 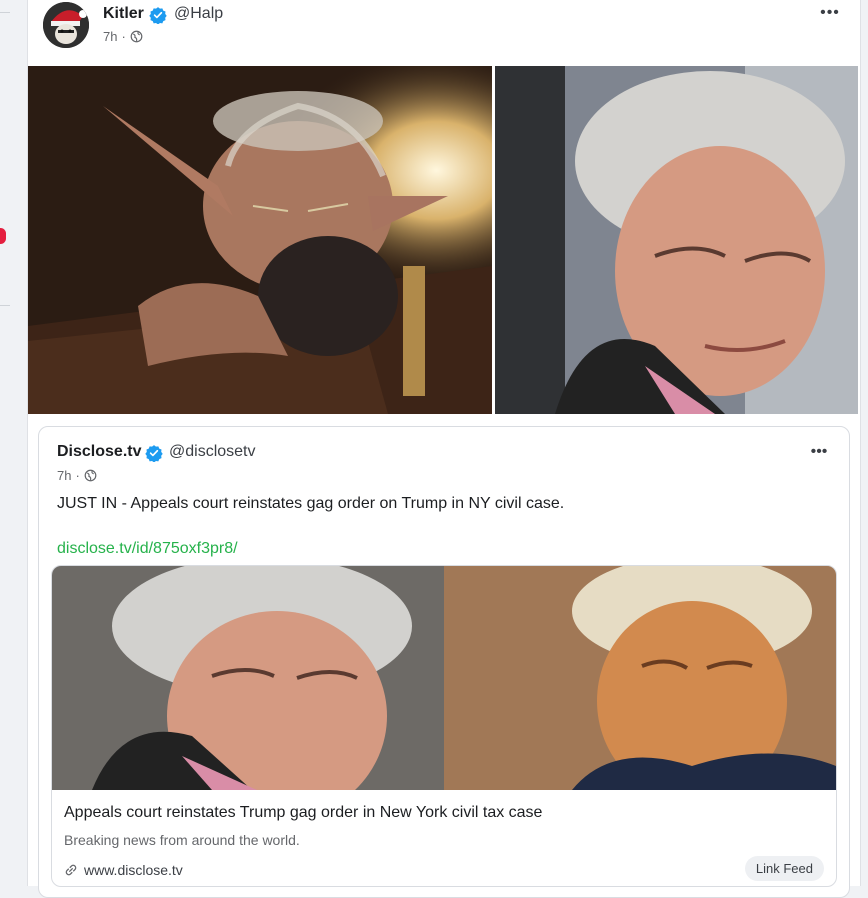 I want to click on post-meta: 7h ·, so click(x=123, y=36).